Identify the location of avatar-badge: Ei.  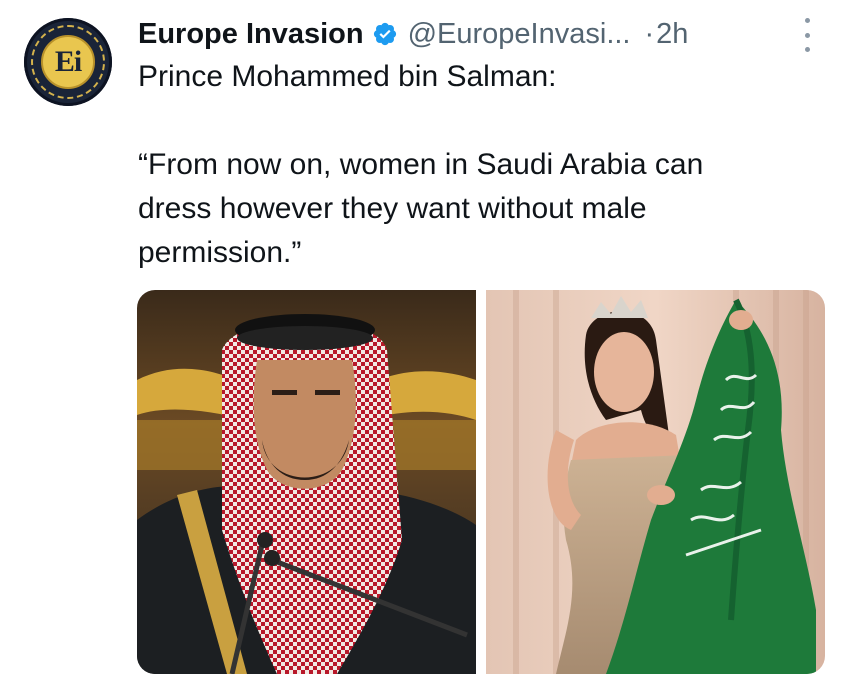
(68, 62).